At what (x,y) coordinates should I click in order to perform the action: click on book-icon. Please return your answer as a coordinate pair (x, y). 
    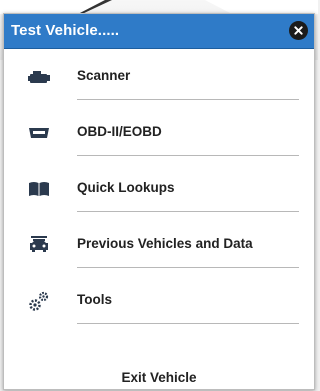
    Looking at the image, I should click on (39, 189).